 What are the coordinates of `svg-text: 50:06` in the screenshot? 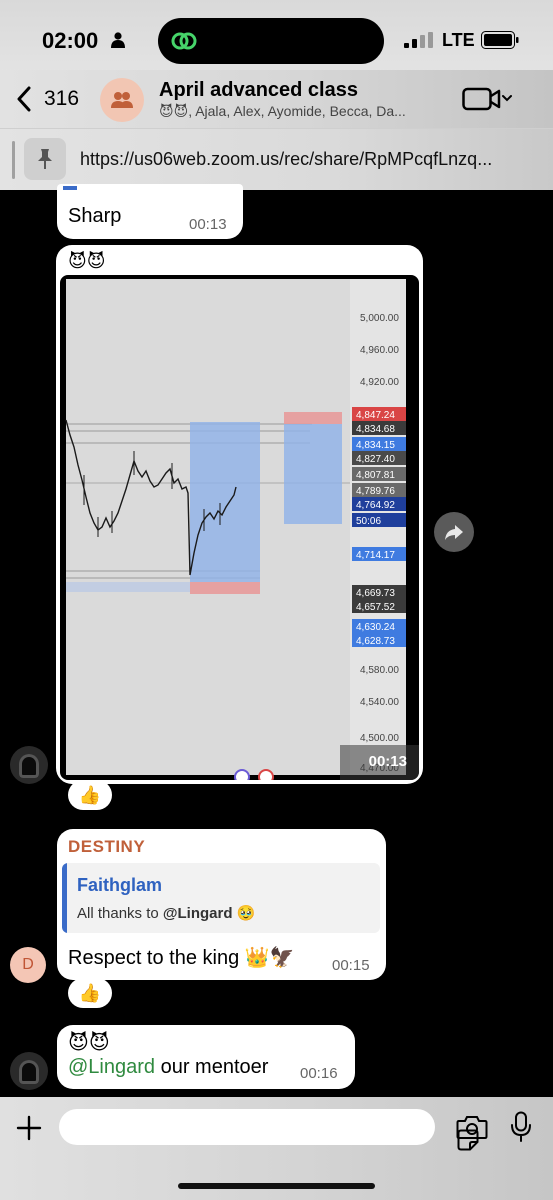 It's located at (368, 521).